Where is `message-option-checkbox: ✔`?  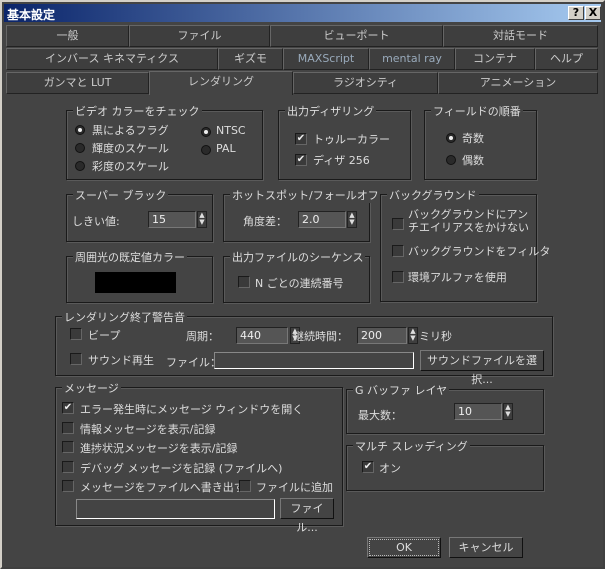
message-option-checkbox: ✔ is located at coordinates (68, 408).